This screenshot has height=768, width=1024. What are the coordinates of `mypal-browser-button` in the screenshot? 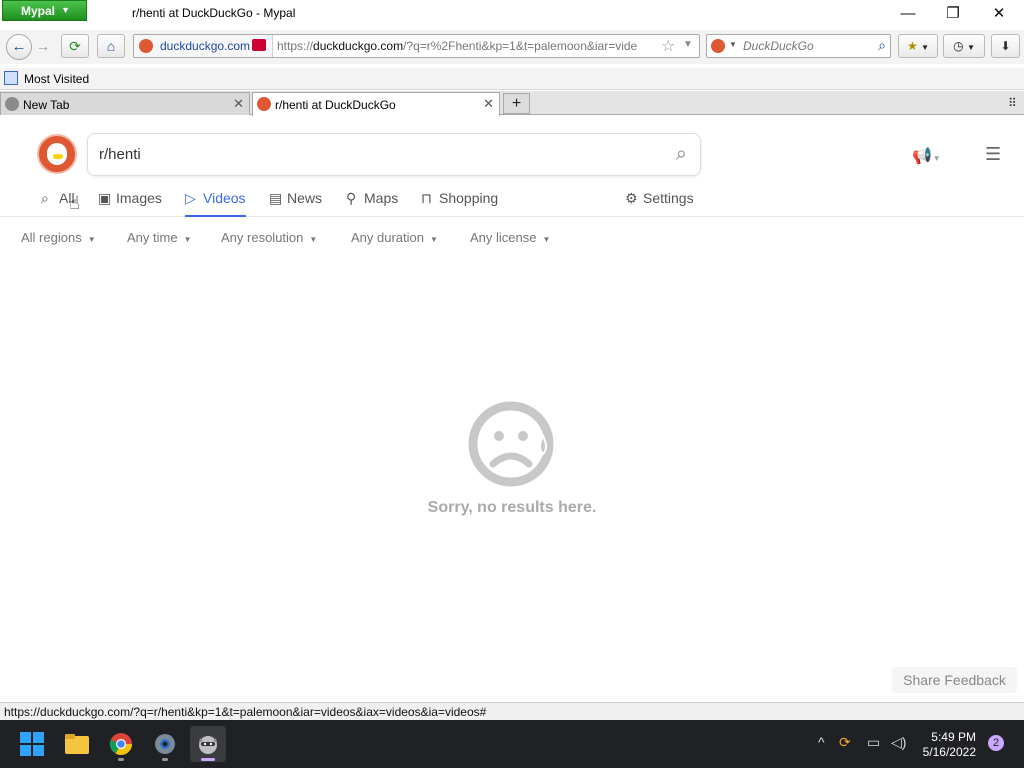 It's located at (208, 744).